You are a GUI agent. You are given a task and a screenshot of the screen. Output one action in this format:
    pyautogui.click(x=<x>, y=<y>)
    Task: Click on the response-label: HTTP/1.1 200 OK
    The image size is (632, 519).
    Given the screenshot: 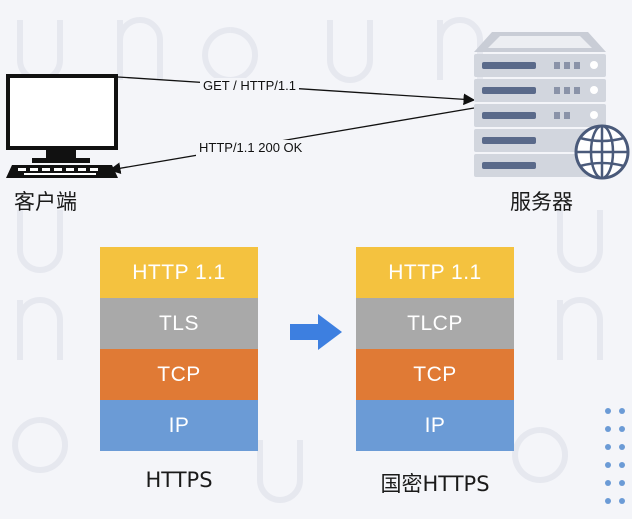 What is the action you would take?
    pyautogui.click(x=251, y=148)
    